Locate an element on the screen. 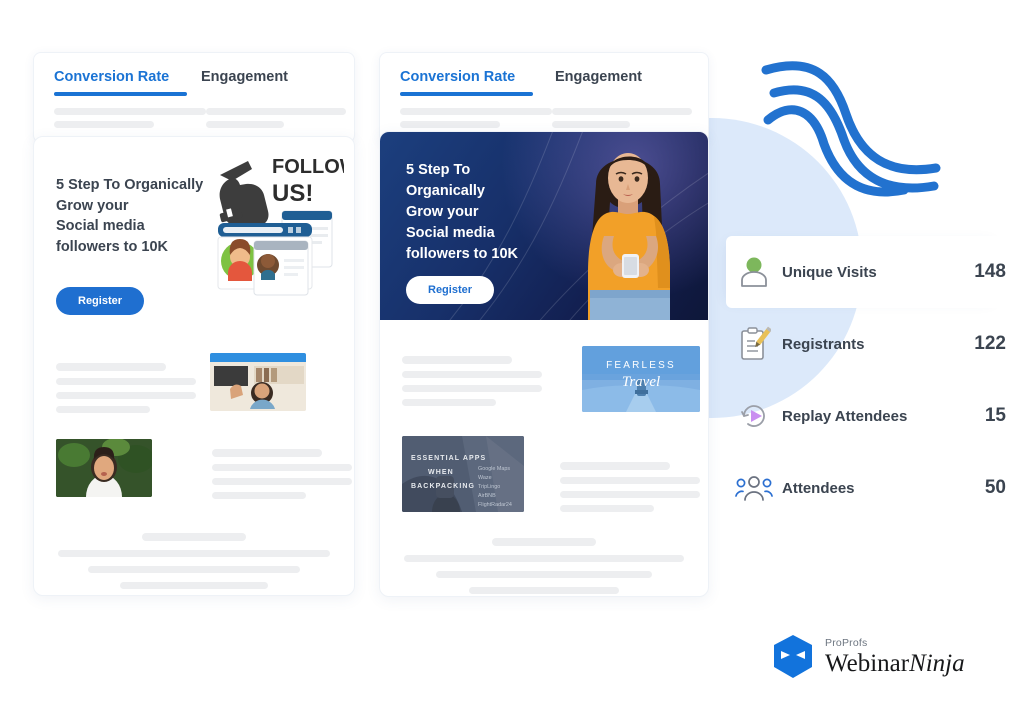 The width and height of the screenshot is (1024, 708). stat-value: 15 is located at coordinates (995, 415).